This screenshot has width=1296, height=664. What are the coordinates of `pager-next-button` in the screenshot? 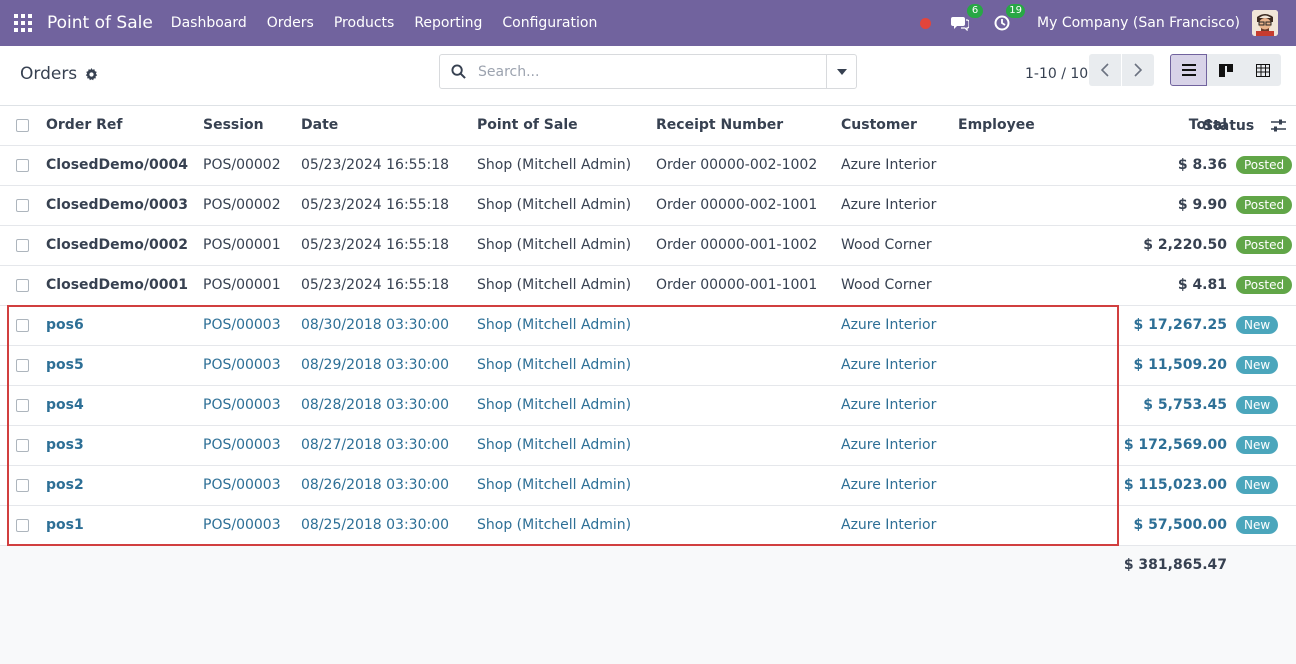 It's located at (1138, 70).